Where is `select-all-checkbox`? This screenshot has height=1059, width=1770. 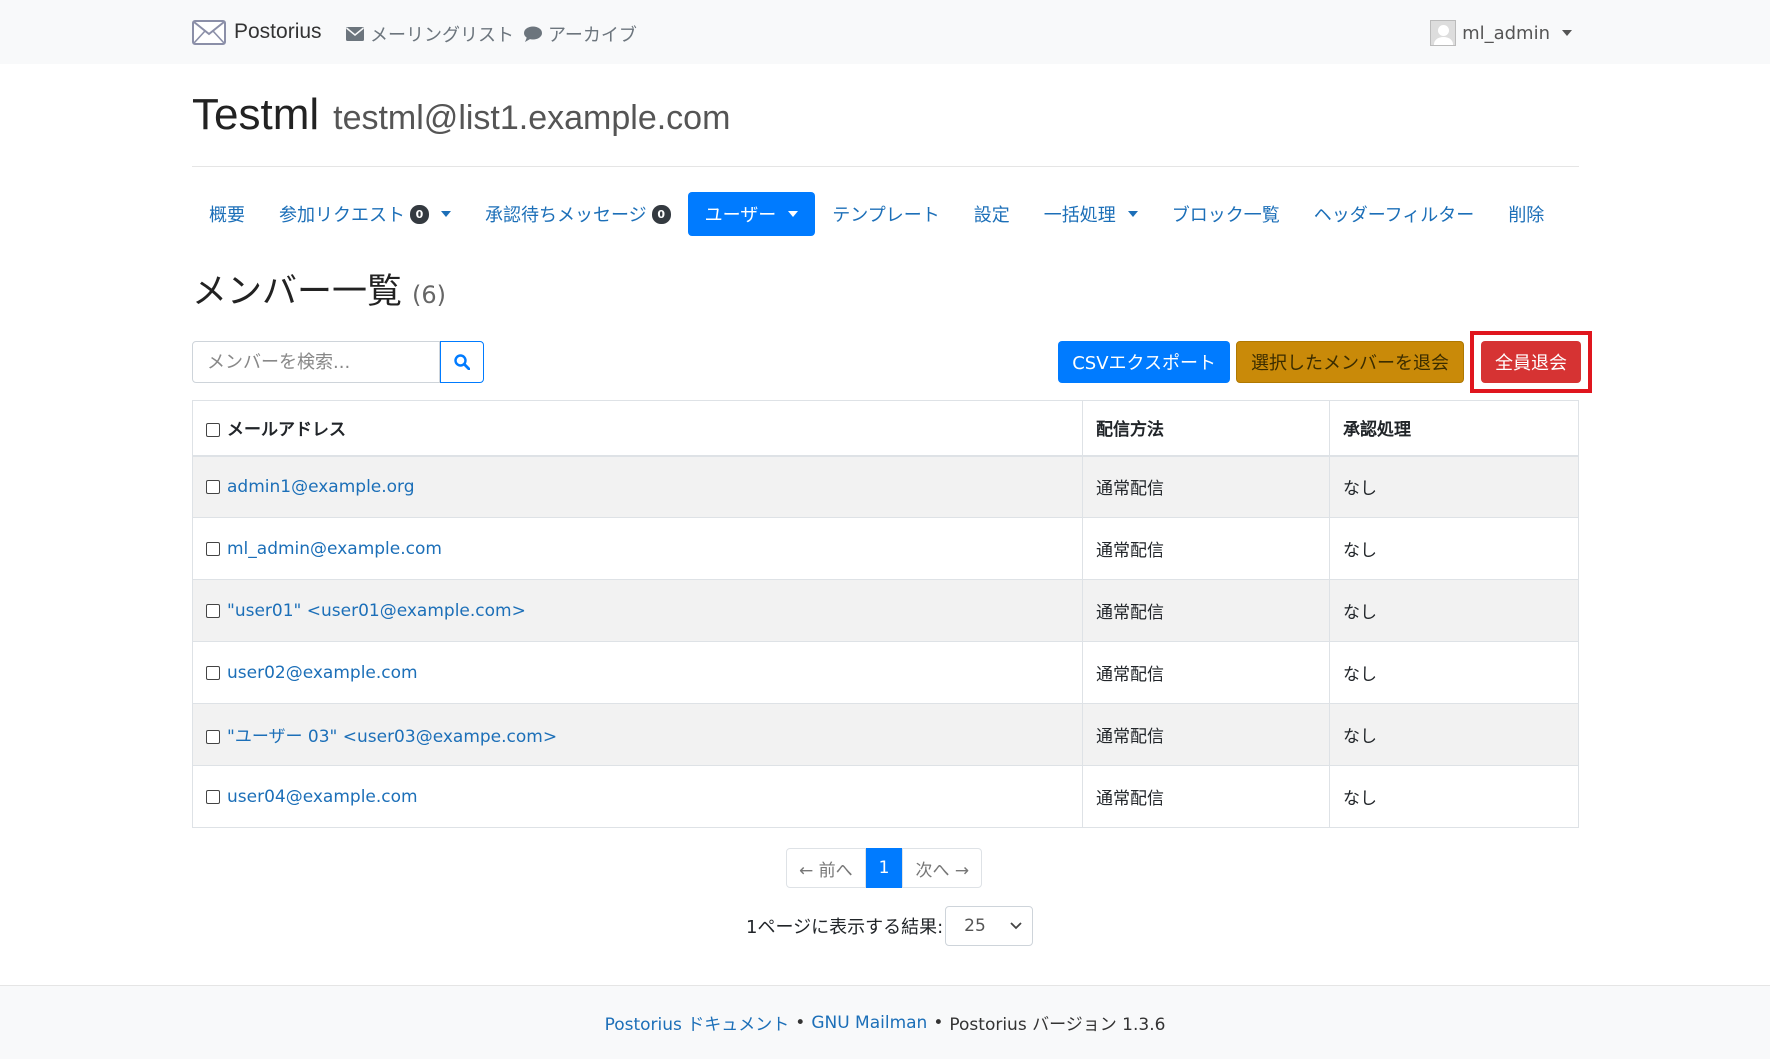
select-all-checkbox is located at coordinates (213, 430).